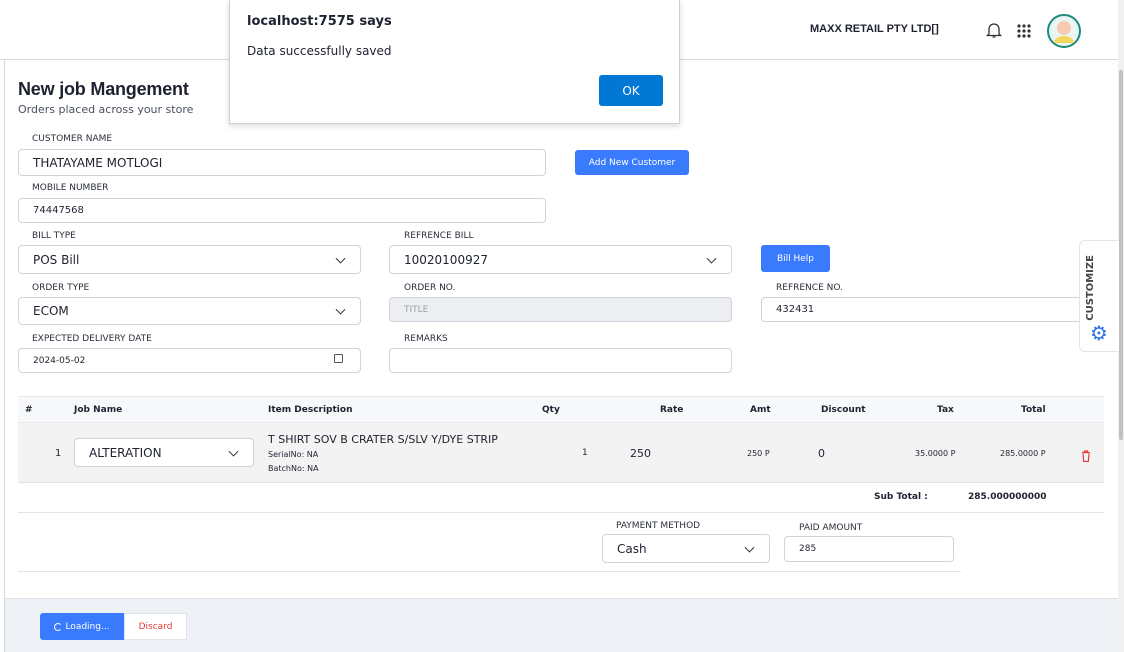  I want to click on calendar-icon, so click(338, 358).